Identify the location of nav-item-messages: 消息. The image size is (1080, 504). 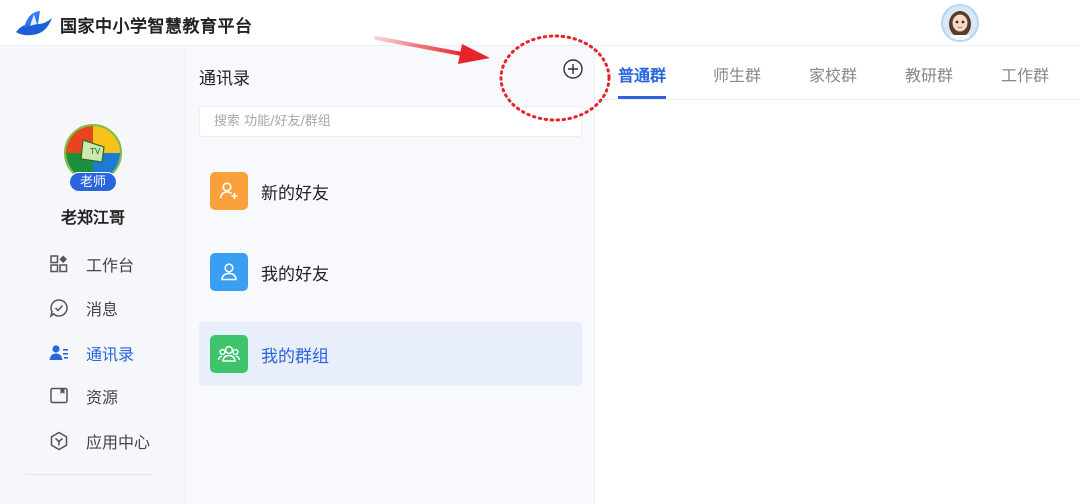
(83, 308).